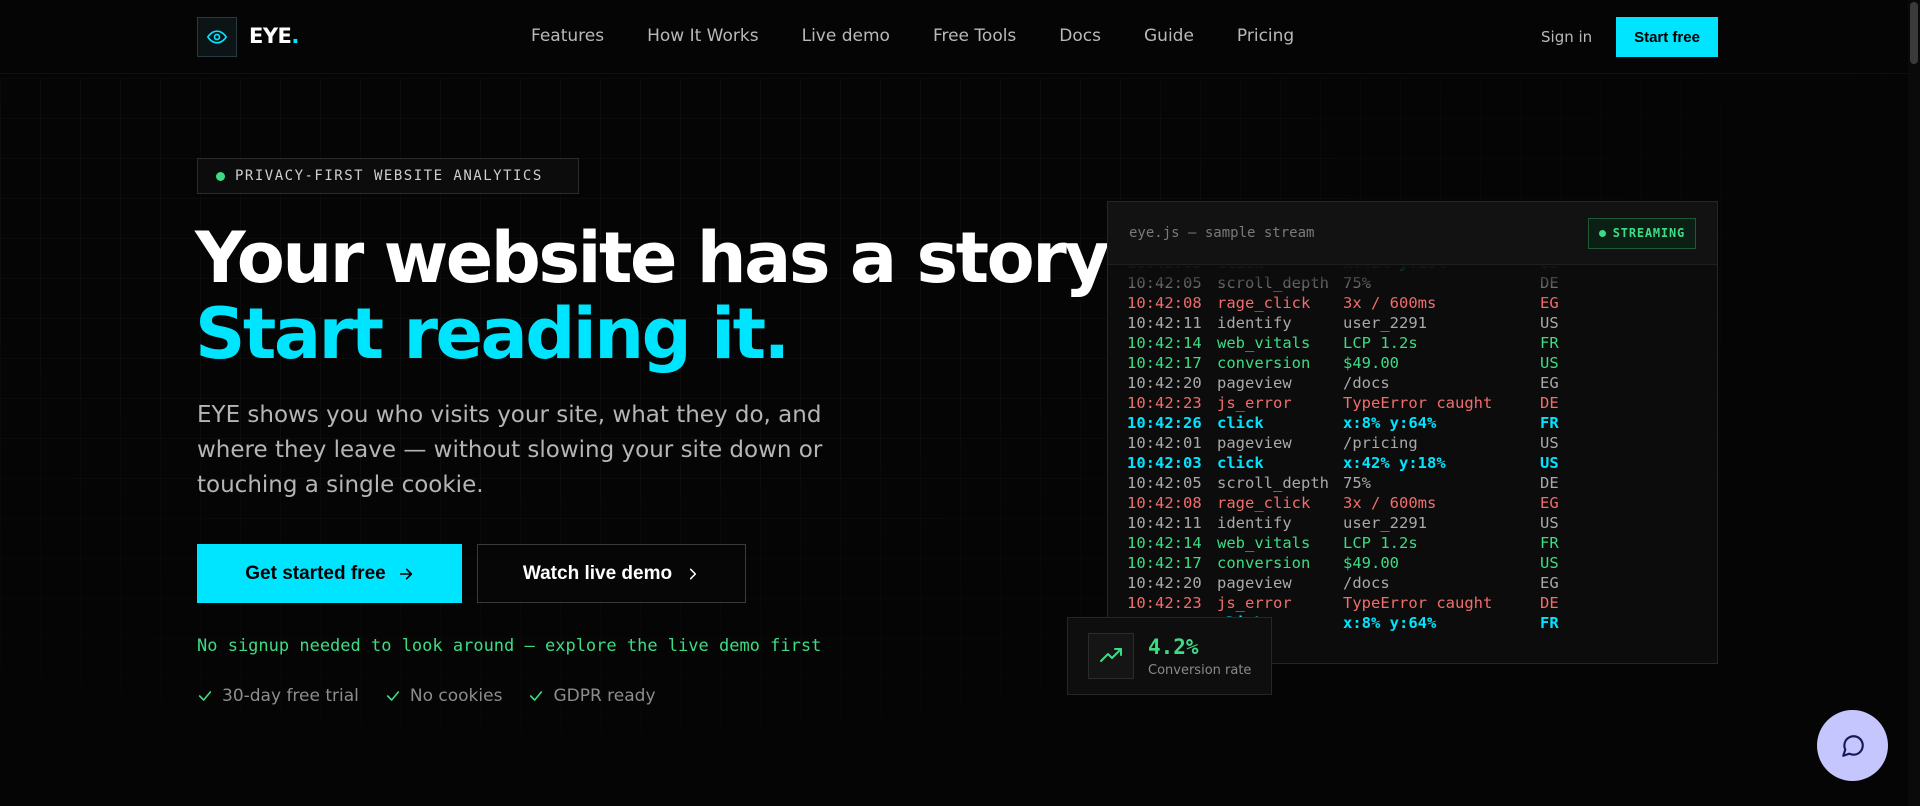 This screenshot has height=806, width=1920. What do you see at coordinates (567, 36) in the screenshot?
I see `nav-features: Features` at bounding box center [567, 36].